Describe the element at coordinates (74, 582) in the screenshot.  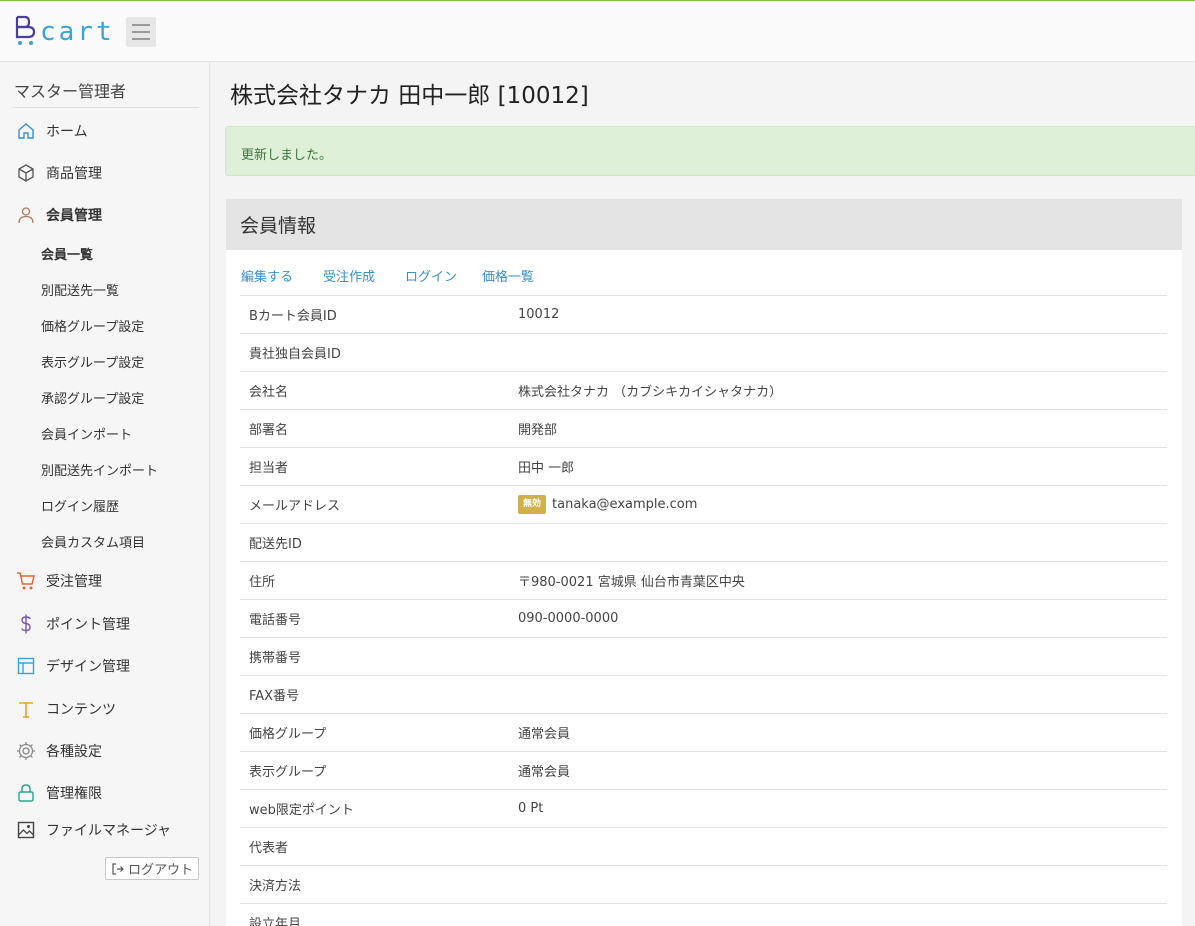
I see `sidebar-item-label: 受注管理` at that location.